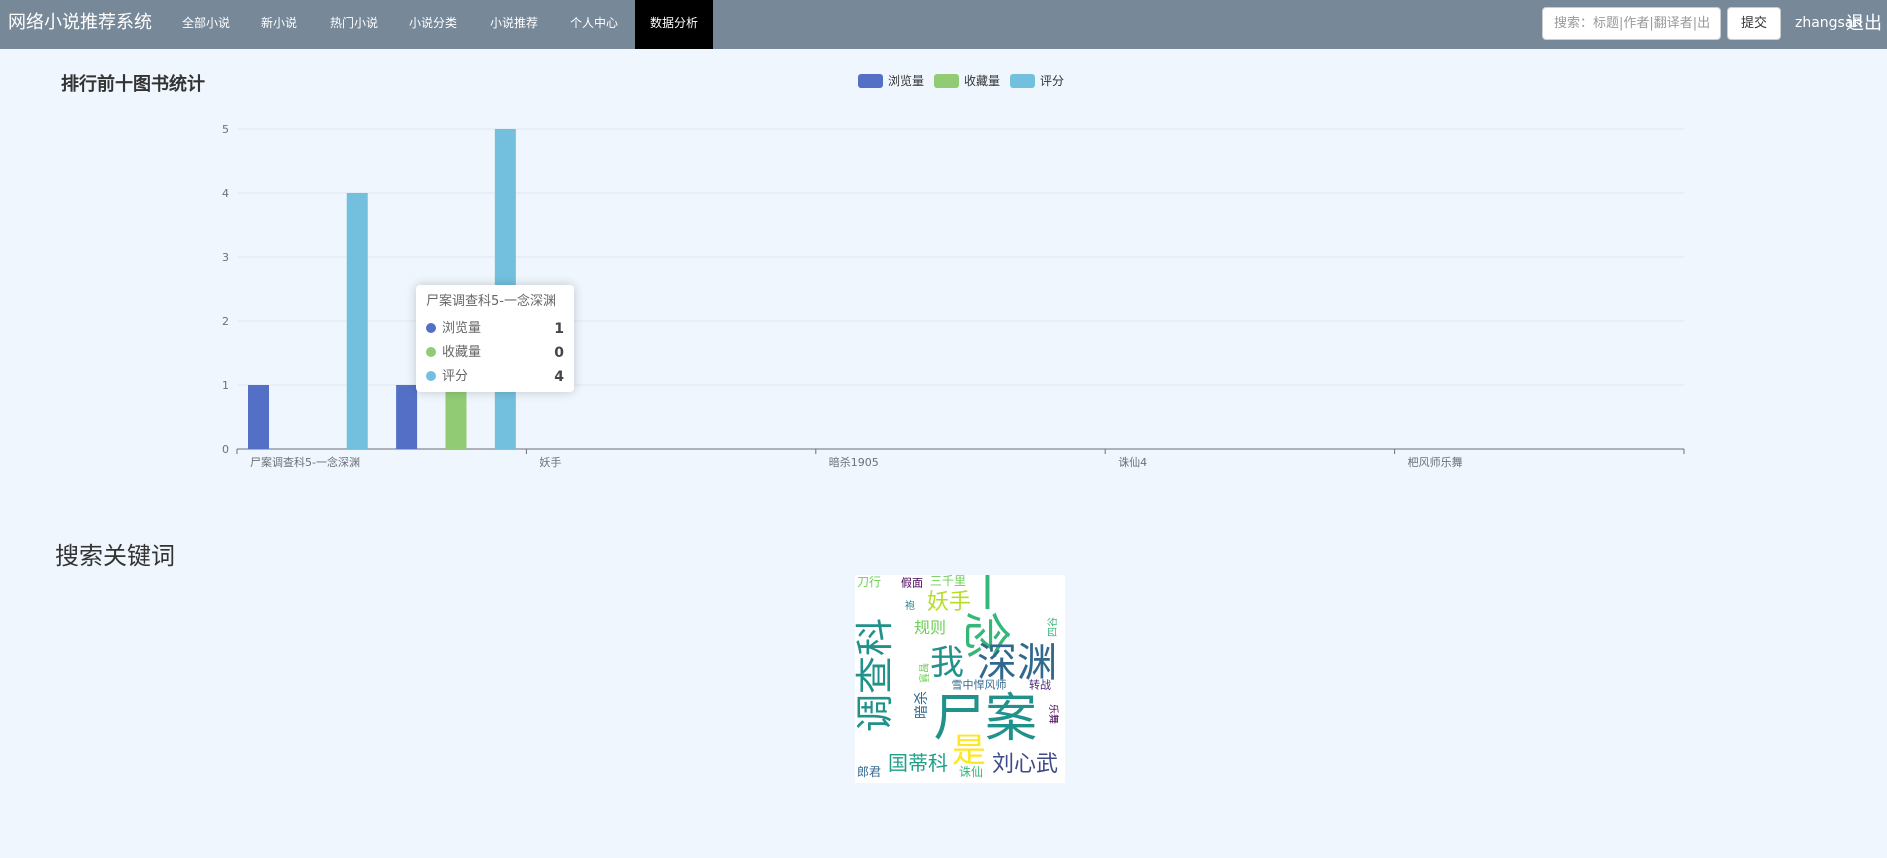 This screenshot has height=858, width=1887. What do you see at coordinates (969, 751) in the screenshot?
I see `wordcloud-word: 是` at bounding box center [969, 751].